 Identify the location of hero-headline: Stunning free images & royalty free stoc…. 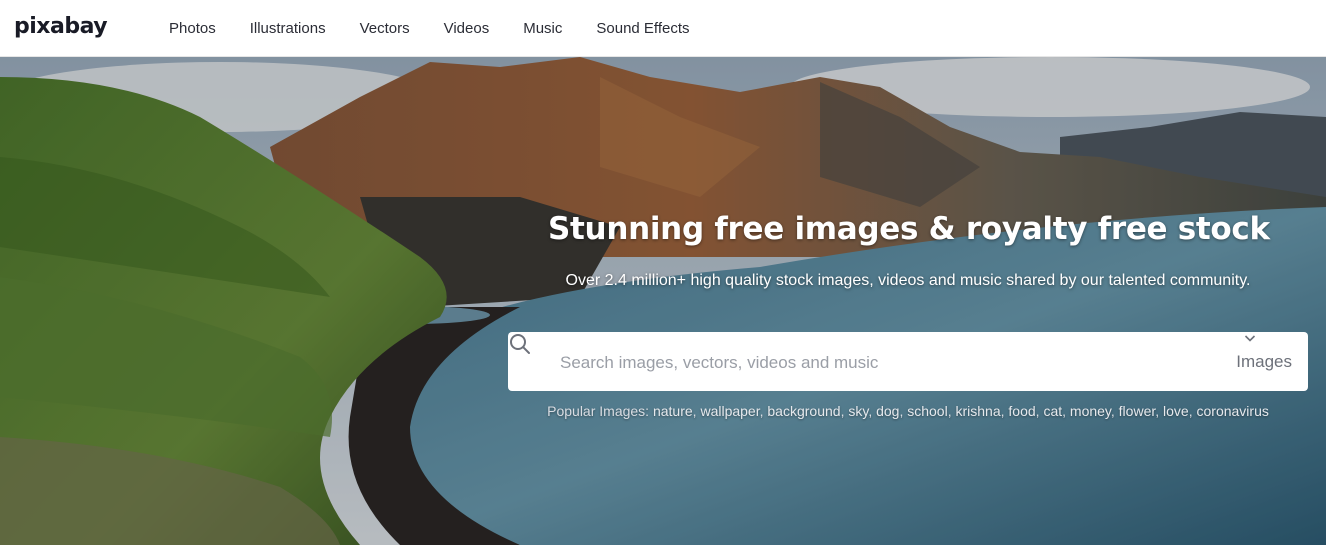
(909, 229).